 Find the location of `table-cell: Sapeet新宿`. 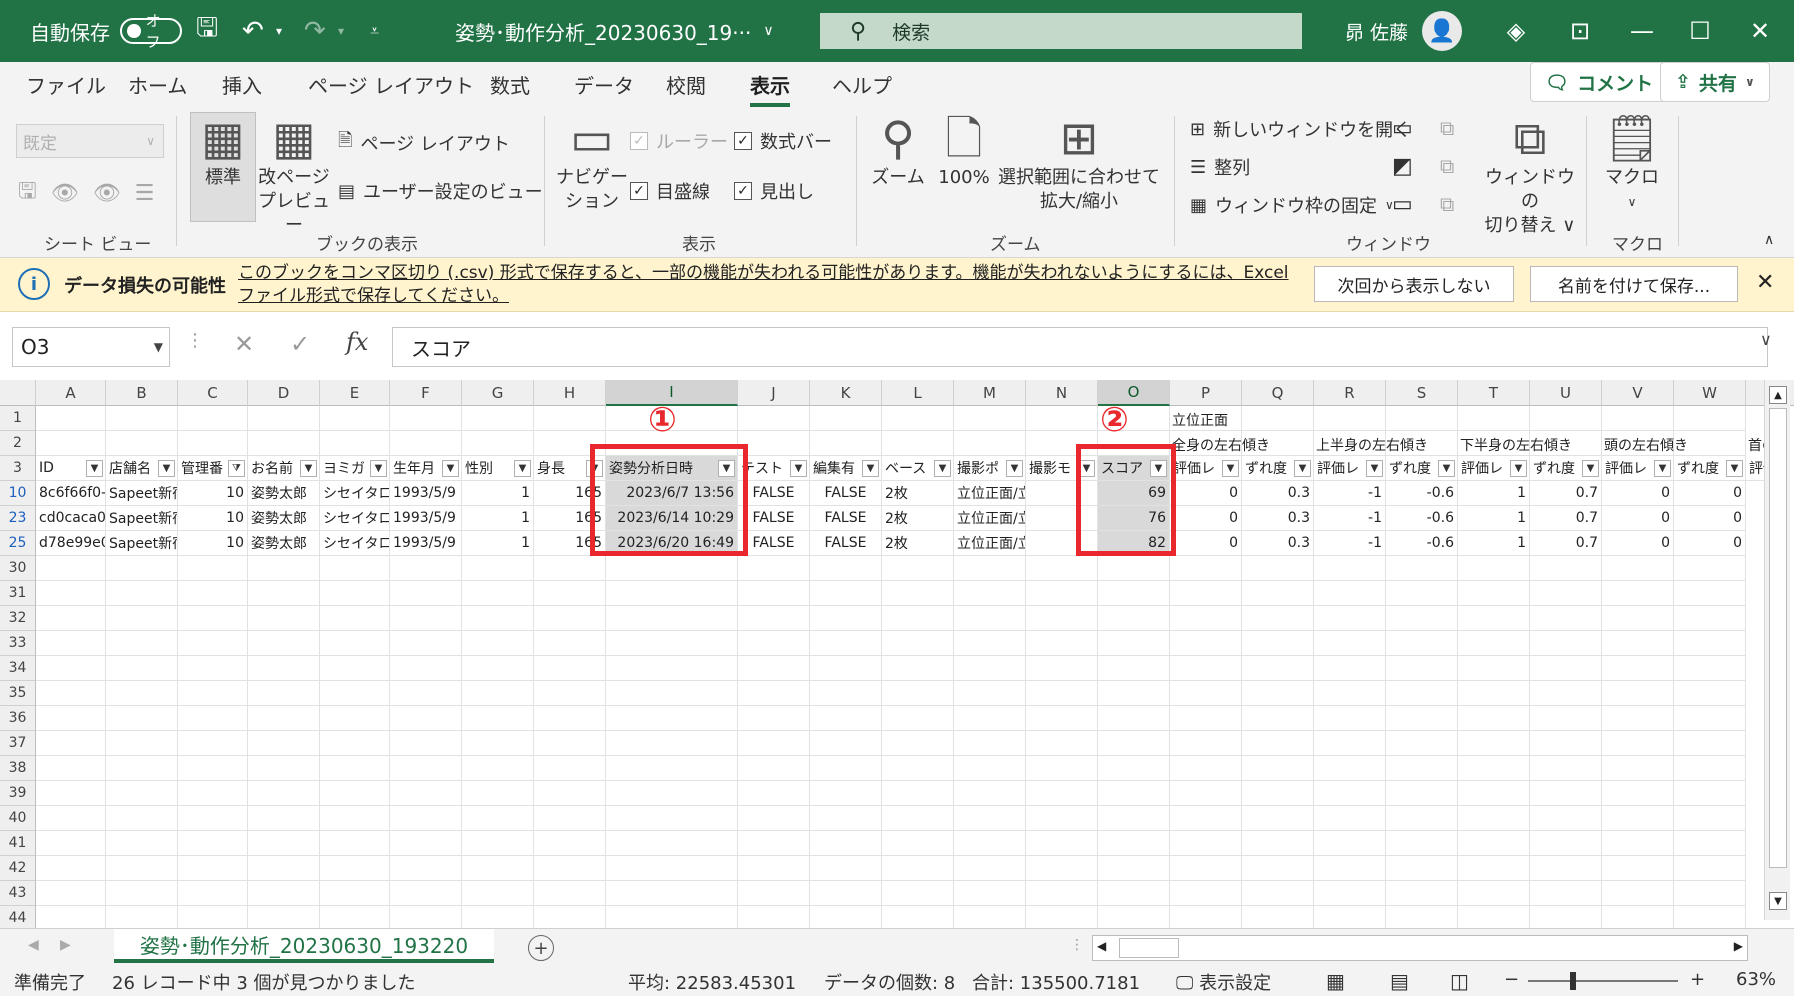

table-cell: Sapeet新宿 is located at coordinates (142, 518).